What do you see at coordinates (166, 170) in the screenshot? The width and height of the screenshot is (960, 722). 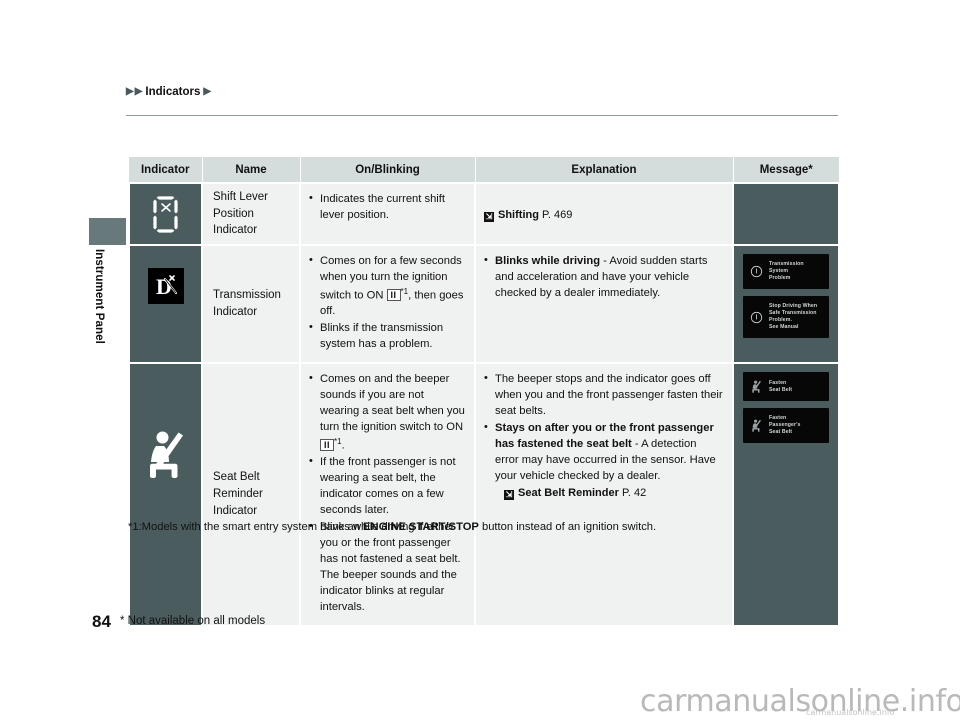 I see `column-header-indicator: Indicator` at bounding box center [166, 170].